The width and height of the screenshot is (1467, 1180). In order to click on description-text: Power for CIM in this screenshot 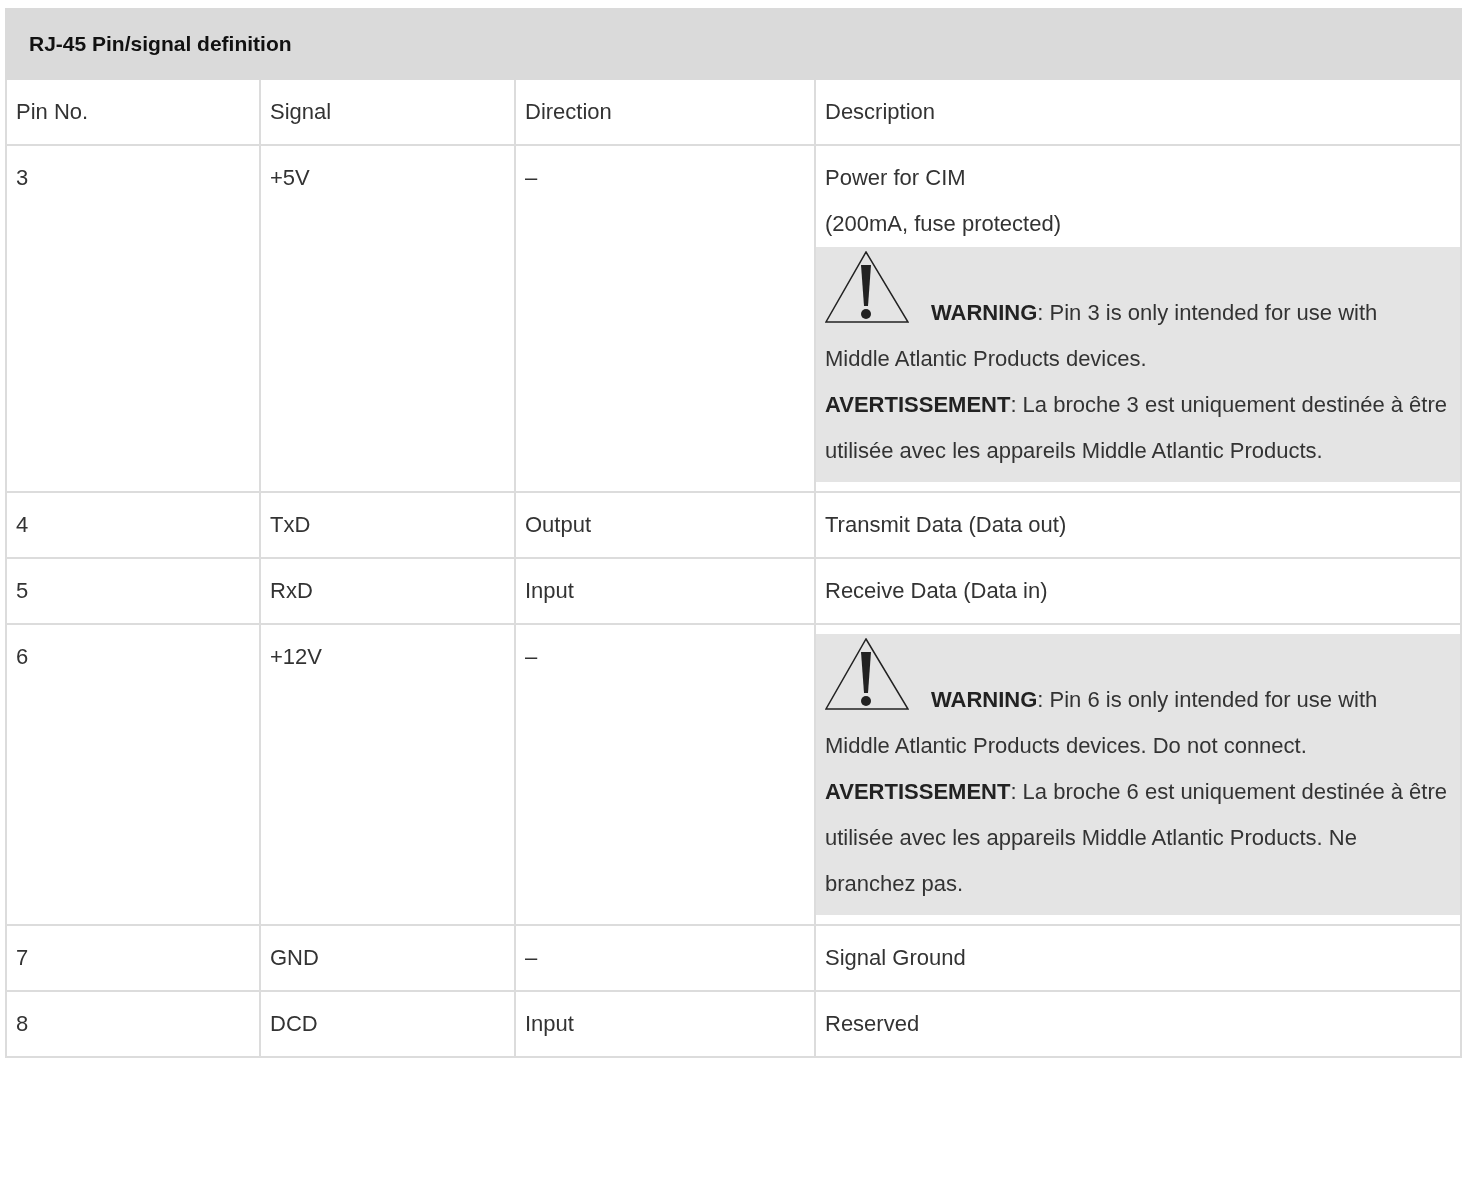, I will do `click(896, 178)`.